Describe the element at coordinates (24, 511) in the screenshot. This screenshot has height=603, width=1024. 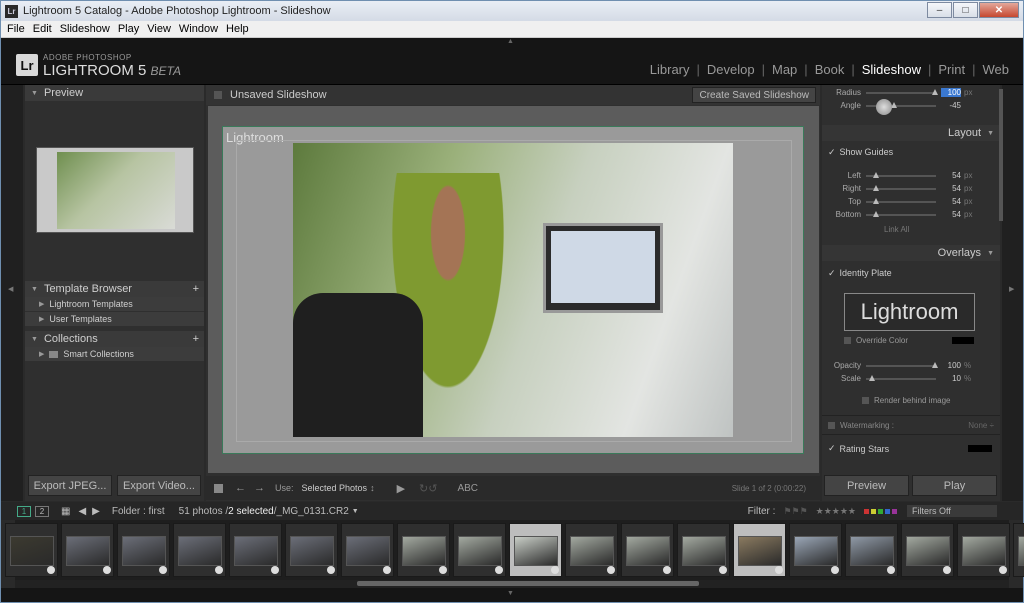
I see `window1-button: 1` at that location.